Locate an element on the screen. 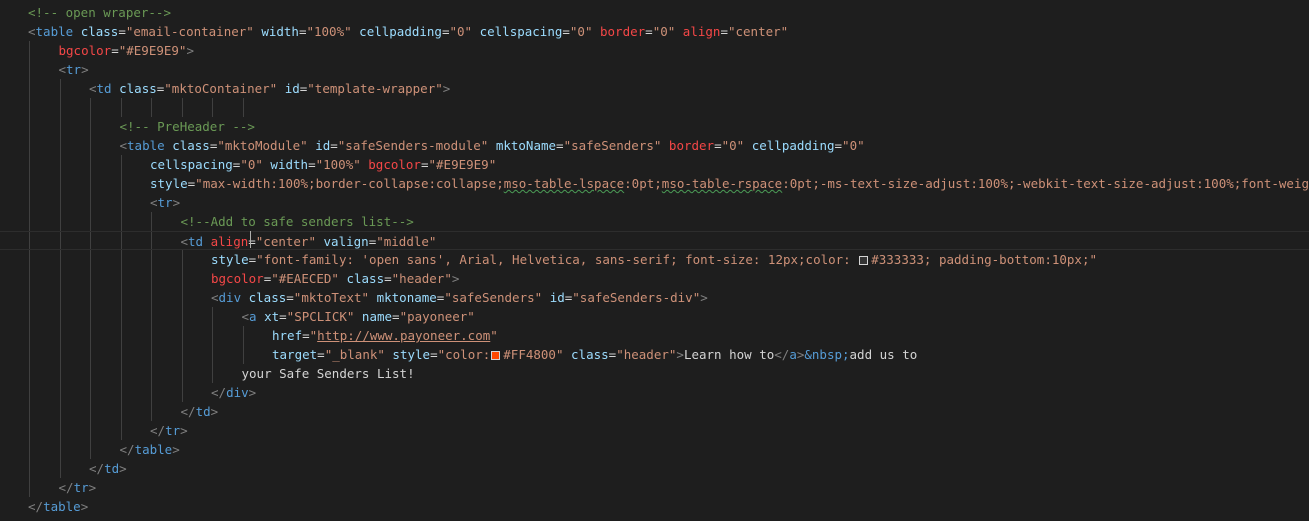  code-line: <!-- PreHeader --> is located at coordinates (654, 126).